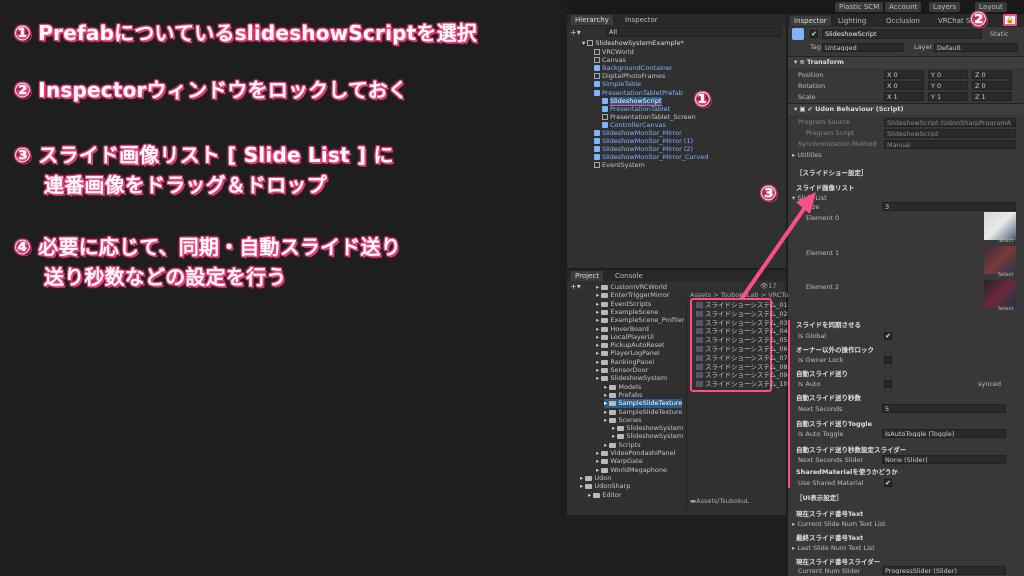 The width and height of the screenshot is (1024, 576). Describe the element at coordinates (742, 375) in the screenshot. I see `texture-file: スライドショーシステム_09` at that location.